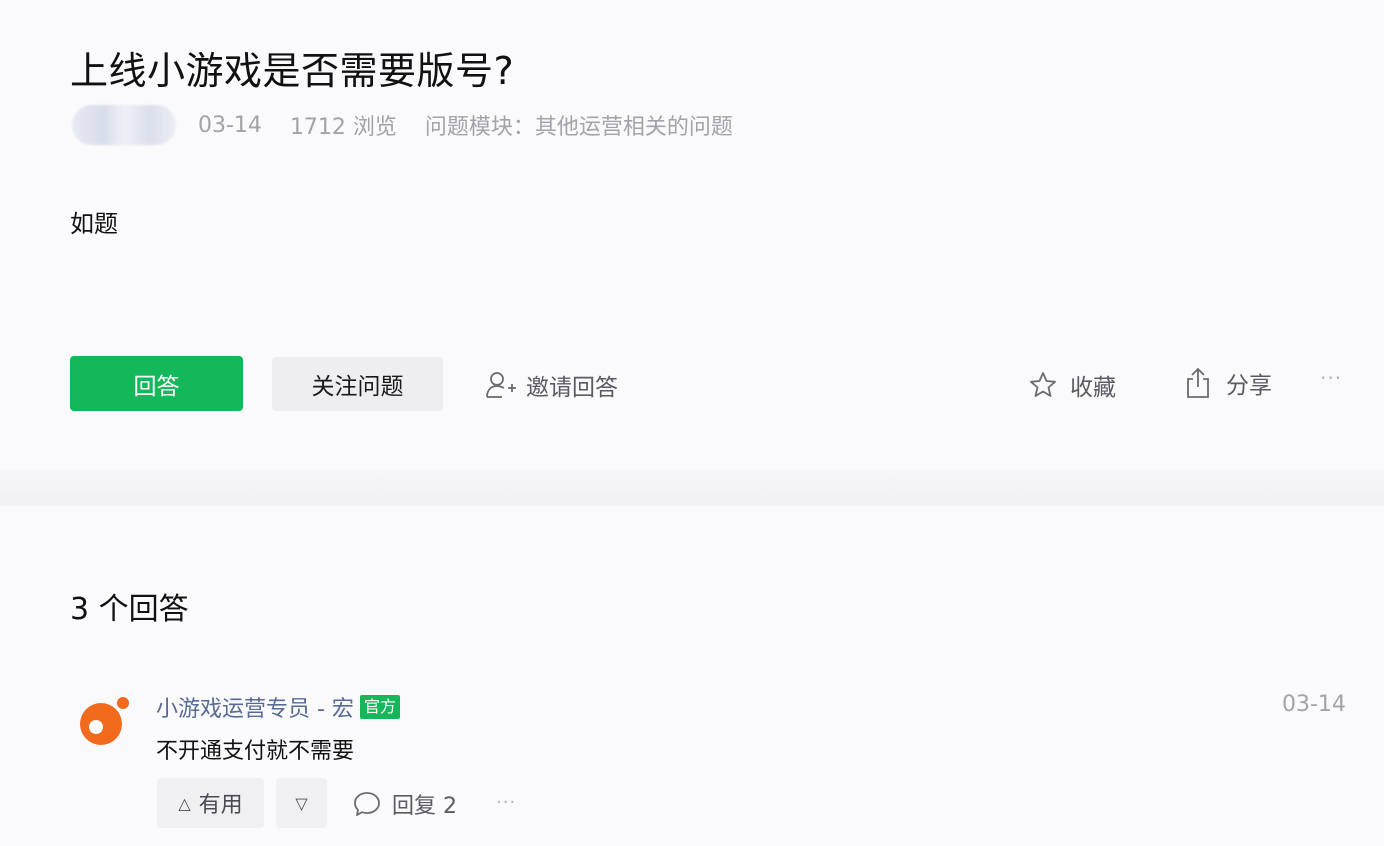 The image size is (1384, 846). Describe the element at coordinates (367, 804) in the screenshot. I see `comment-bubble-icon` at that location.